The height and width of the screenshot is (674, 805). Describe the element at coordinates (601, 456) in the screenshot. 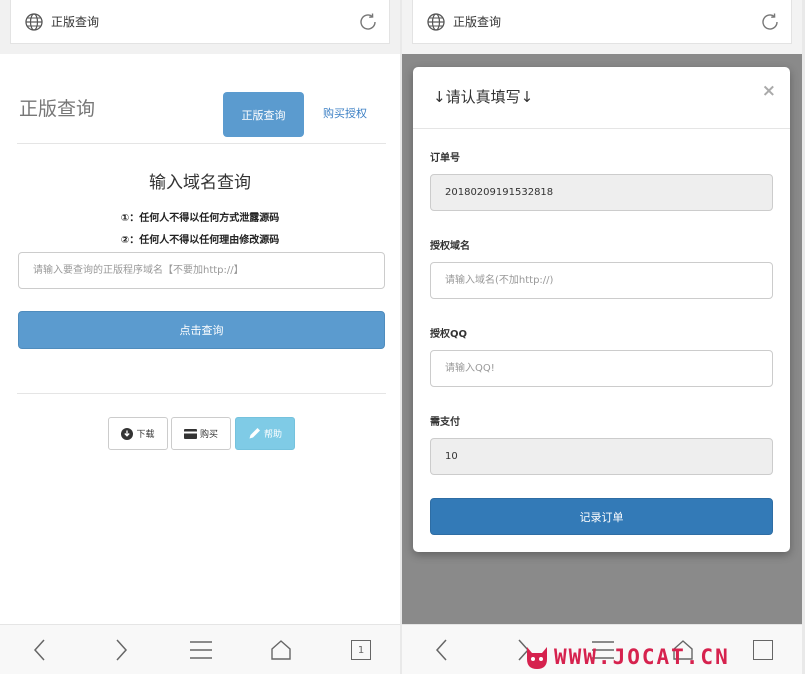

I see `payment-amount-field` at that location.